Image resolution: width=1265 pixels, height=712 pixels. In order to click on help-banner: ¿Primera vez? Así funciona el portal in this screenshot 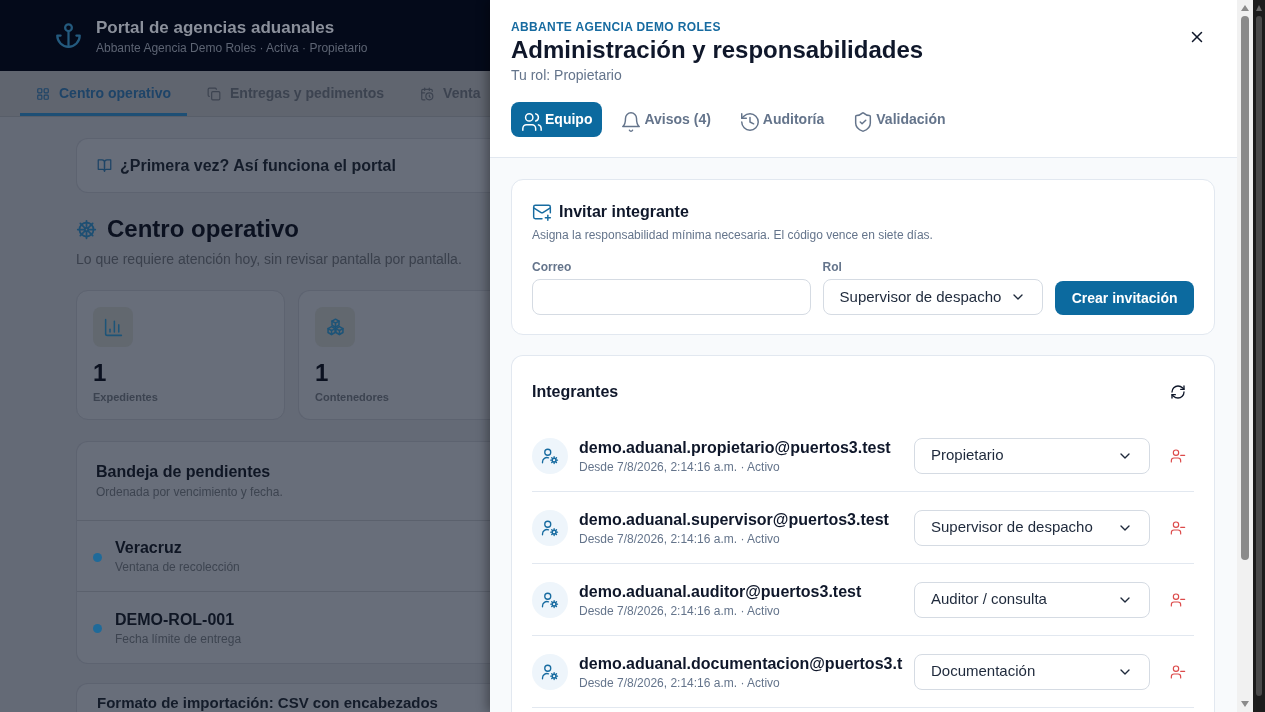, I will do `click(283, 165)`.